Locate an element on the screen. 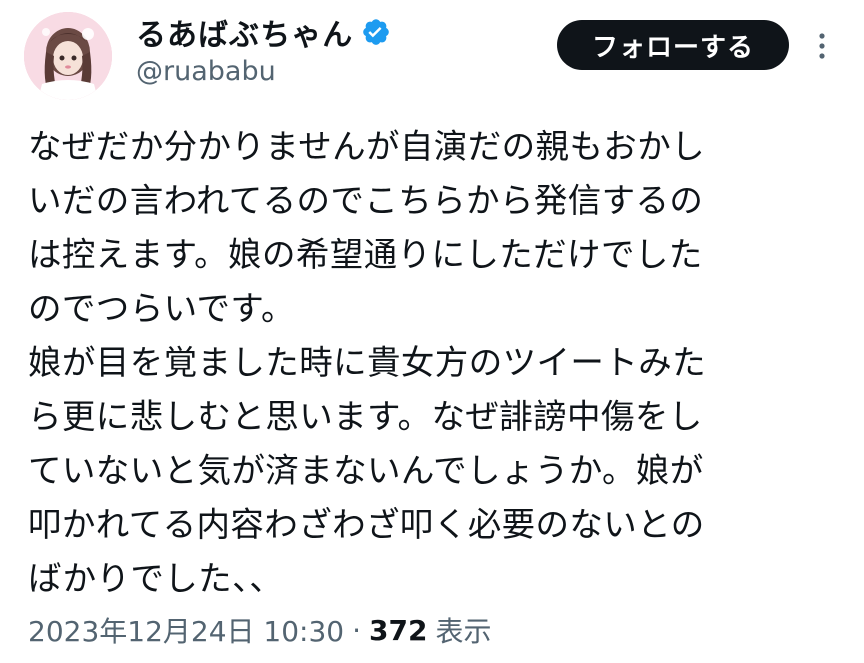 The image size is (864, 663). avatar is located at coordinates (68, 56).